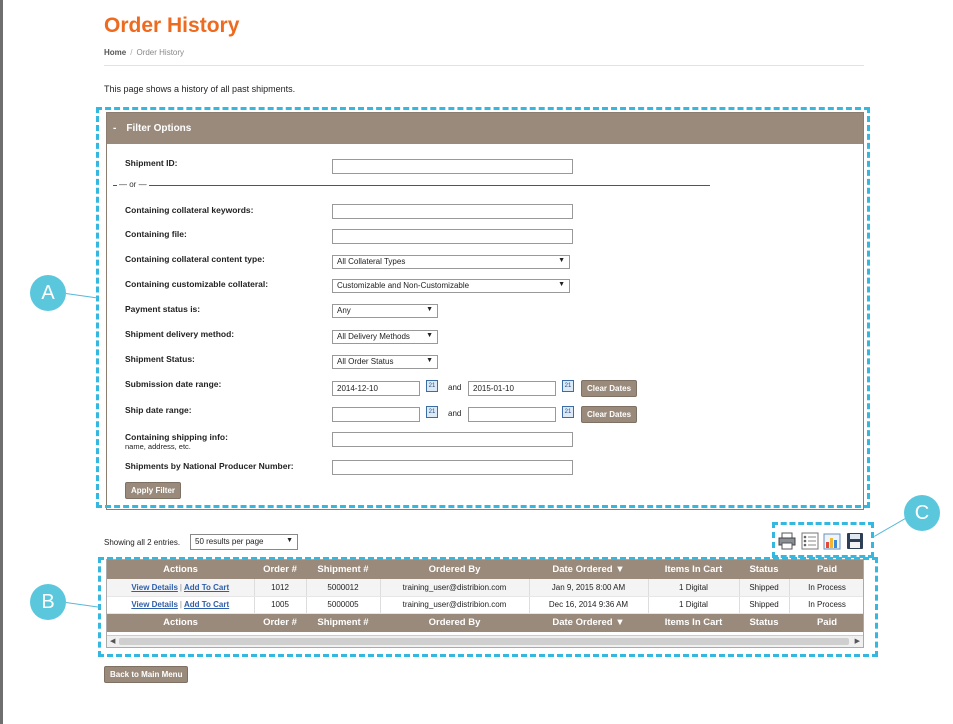 The image size is (953, 724). I want to click on page-title: Order History, so click(172, 25).